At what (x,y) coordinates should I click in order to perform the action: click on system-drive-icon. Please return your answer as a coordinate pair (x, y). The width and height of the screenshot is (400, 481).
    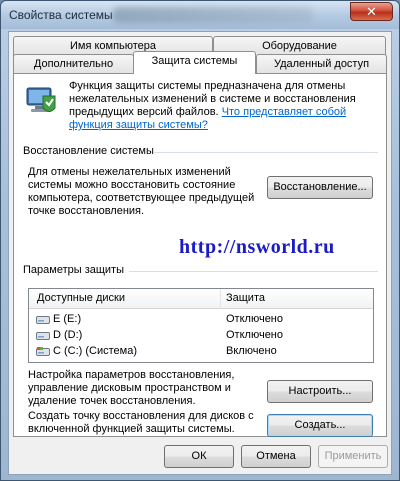
    Looking at the image, I should click on (43, 351).